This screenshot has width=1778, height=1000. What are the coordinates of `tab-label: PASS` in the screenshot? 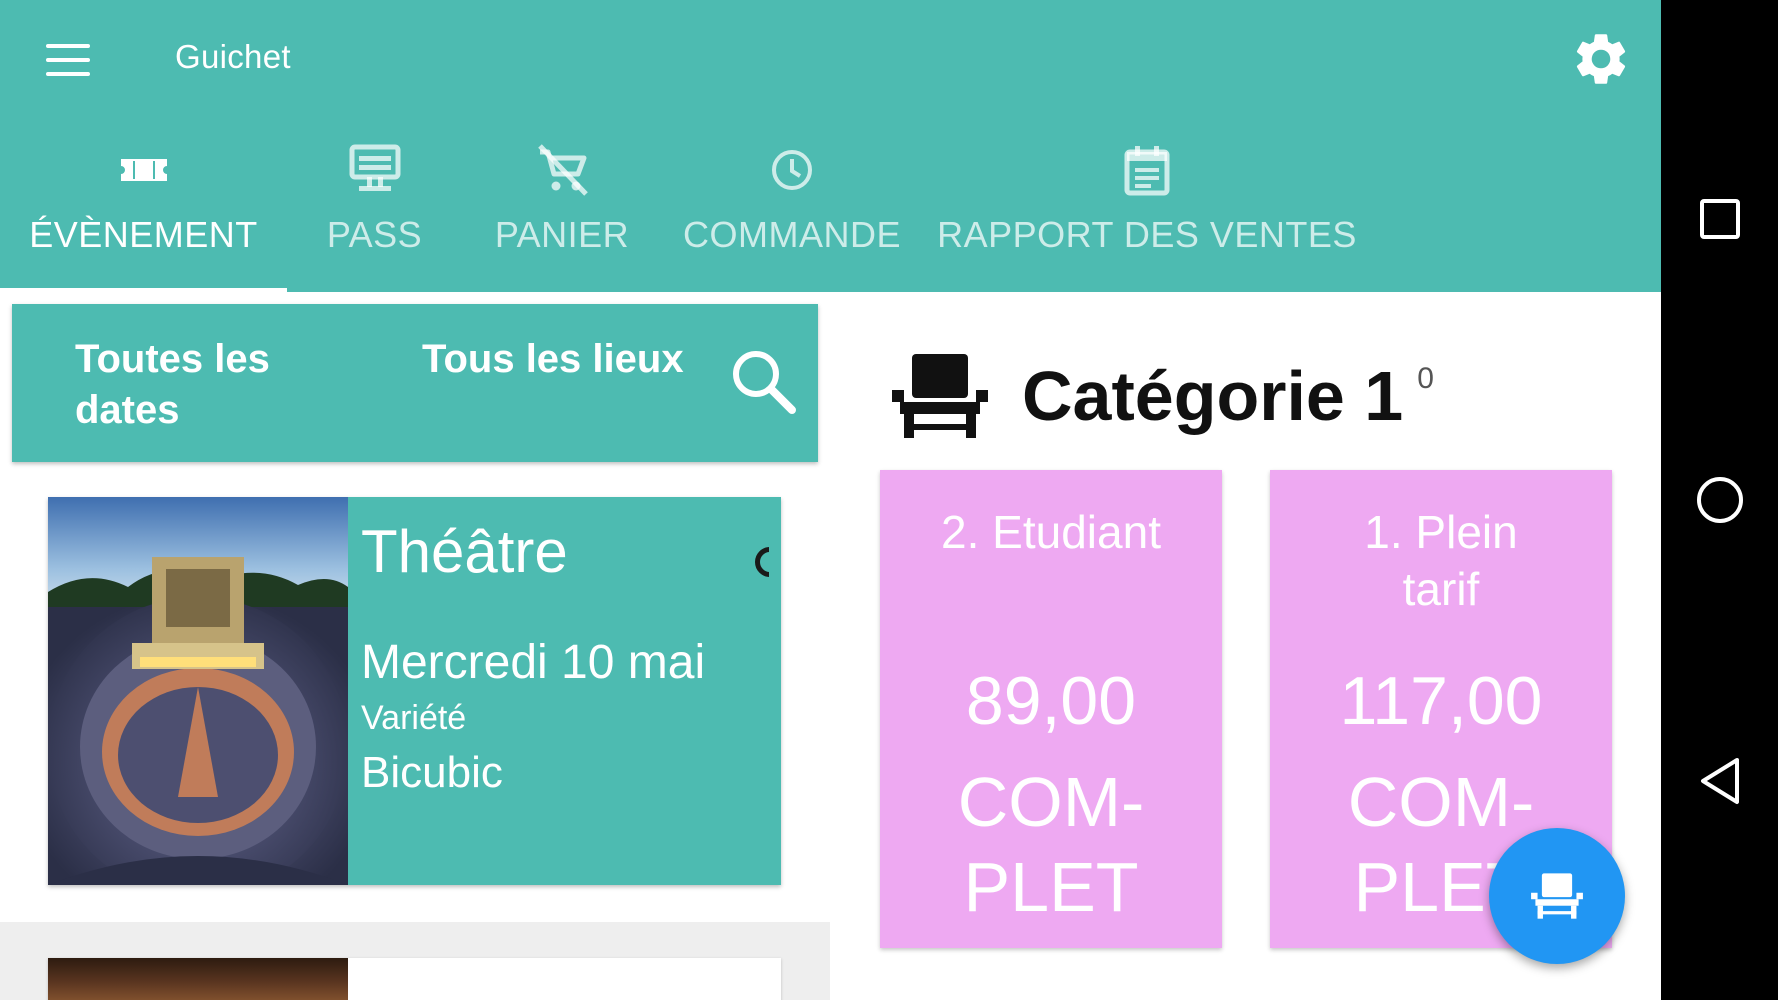 It's located at (374, 234).